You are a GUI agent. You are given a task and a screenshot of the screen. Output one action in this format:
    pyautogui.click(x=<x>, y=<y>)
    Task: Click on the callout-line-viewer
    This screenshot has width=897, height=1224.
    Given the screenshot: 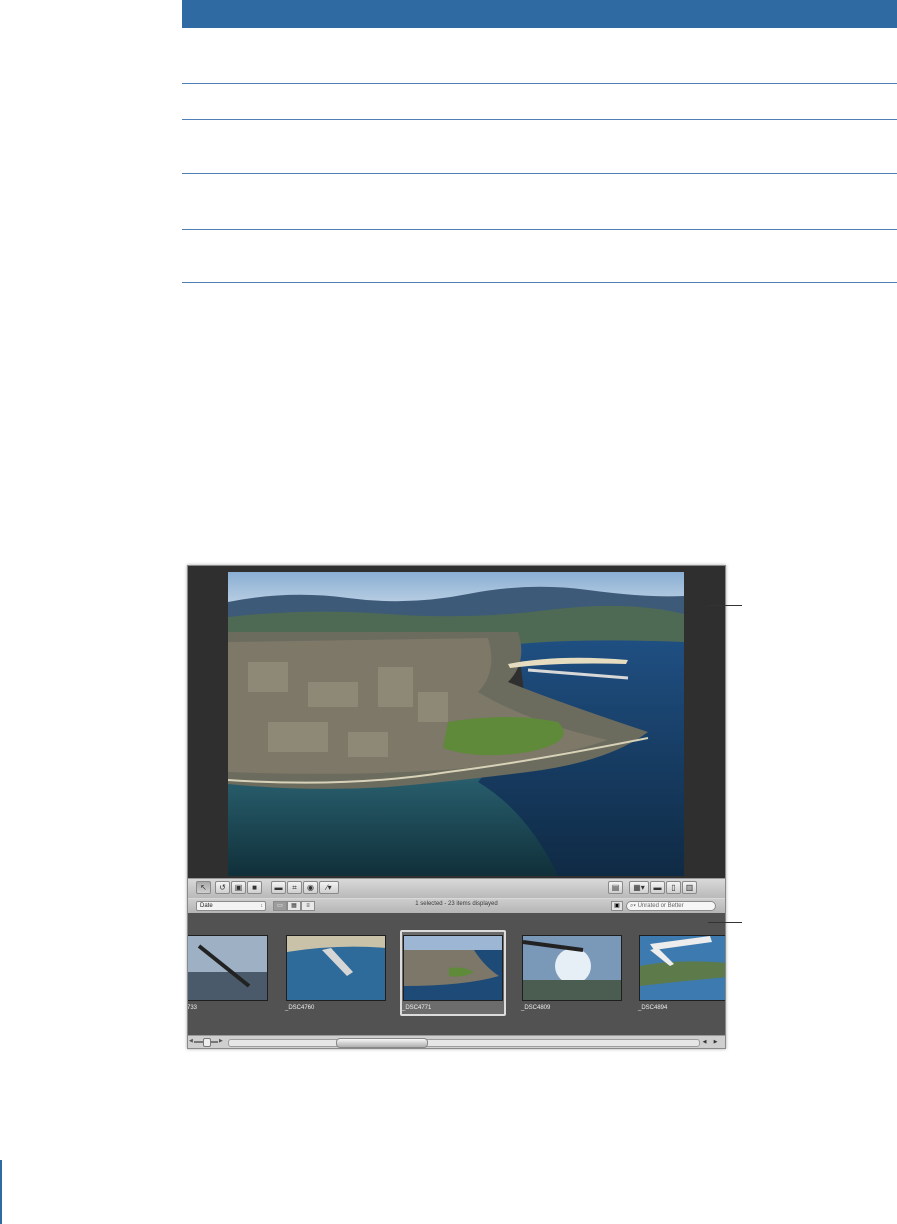 What is the action you would take?
    pyautogui.click(x=725, y=605)
    